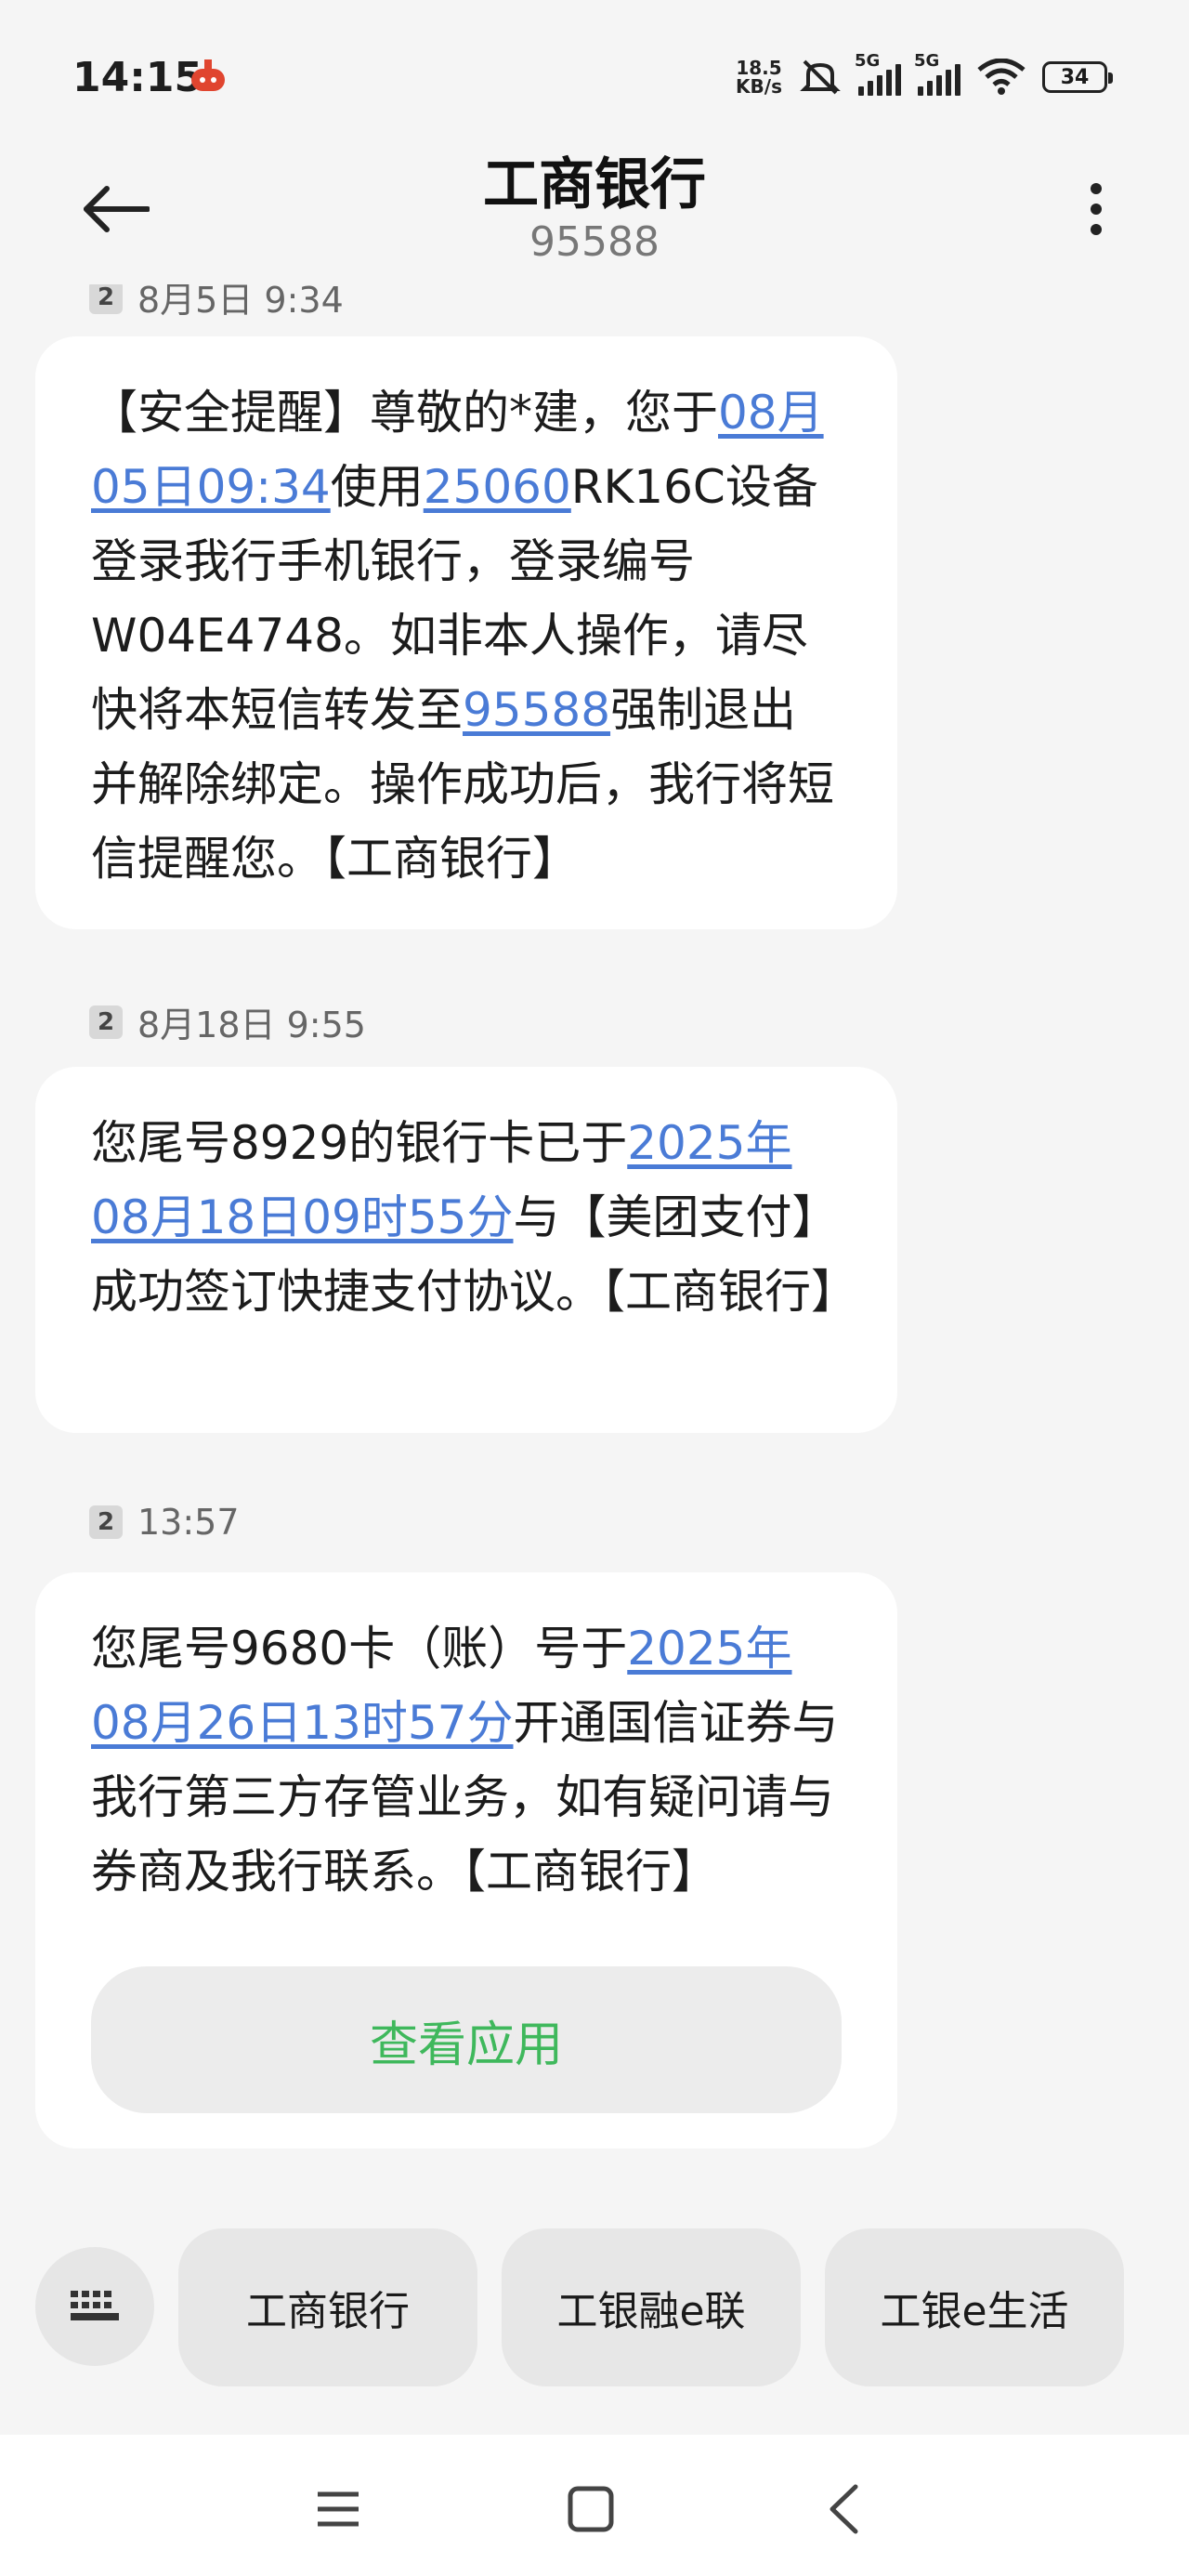 The height and width of the screenshot is (2576, 1189). I want to click on quick-reply-chip: 工商银行, so click(327, 2307).